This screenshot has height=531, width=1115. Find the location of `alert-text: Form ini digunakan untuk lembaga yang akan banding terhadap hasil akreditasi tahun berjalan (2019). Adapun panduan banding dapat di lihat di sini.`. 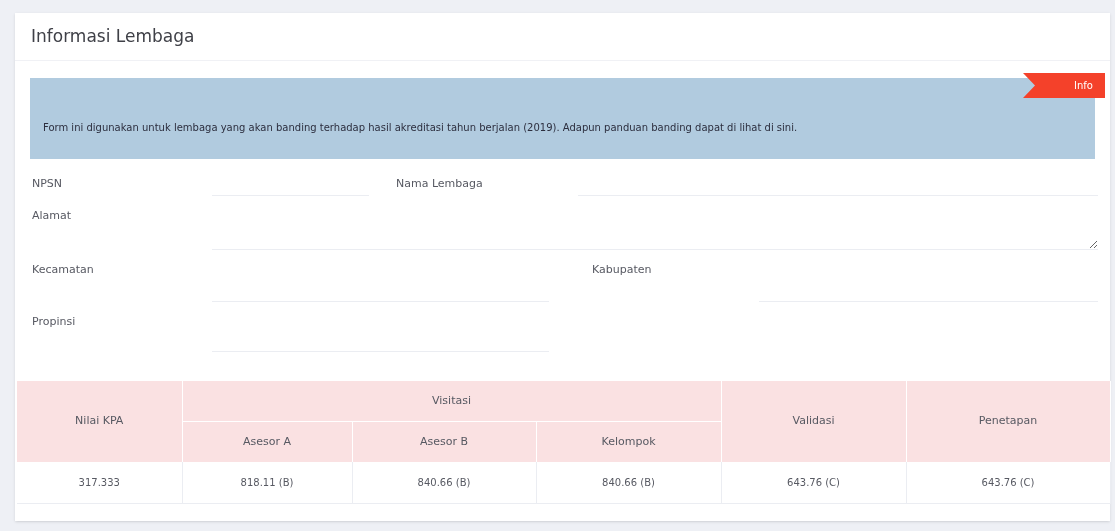

alert-text: Form ini digunakan untuk lembaga yang akan banding terhadap hasil akreditasi tahun berjalan (2019). Adapun panduan banding dapat di lihat di sini. is located at coordinates (420, 128).